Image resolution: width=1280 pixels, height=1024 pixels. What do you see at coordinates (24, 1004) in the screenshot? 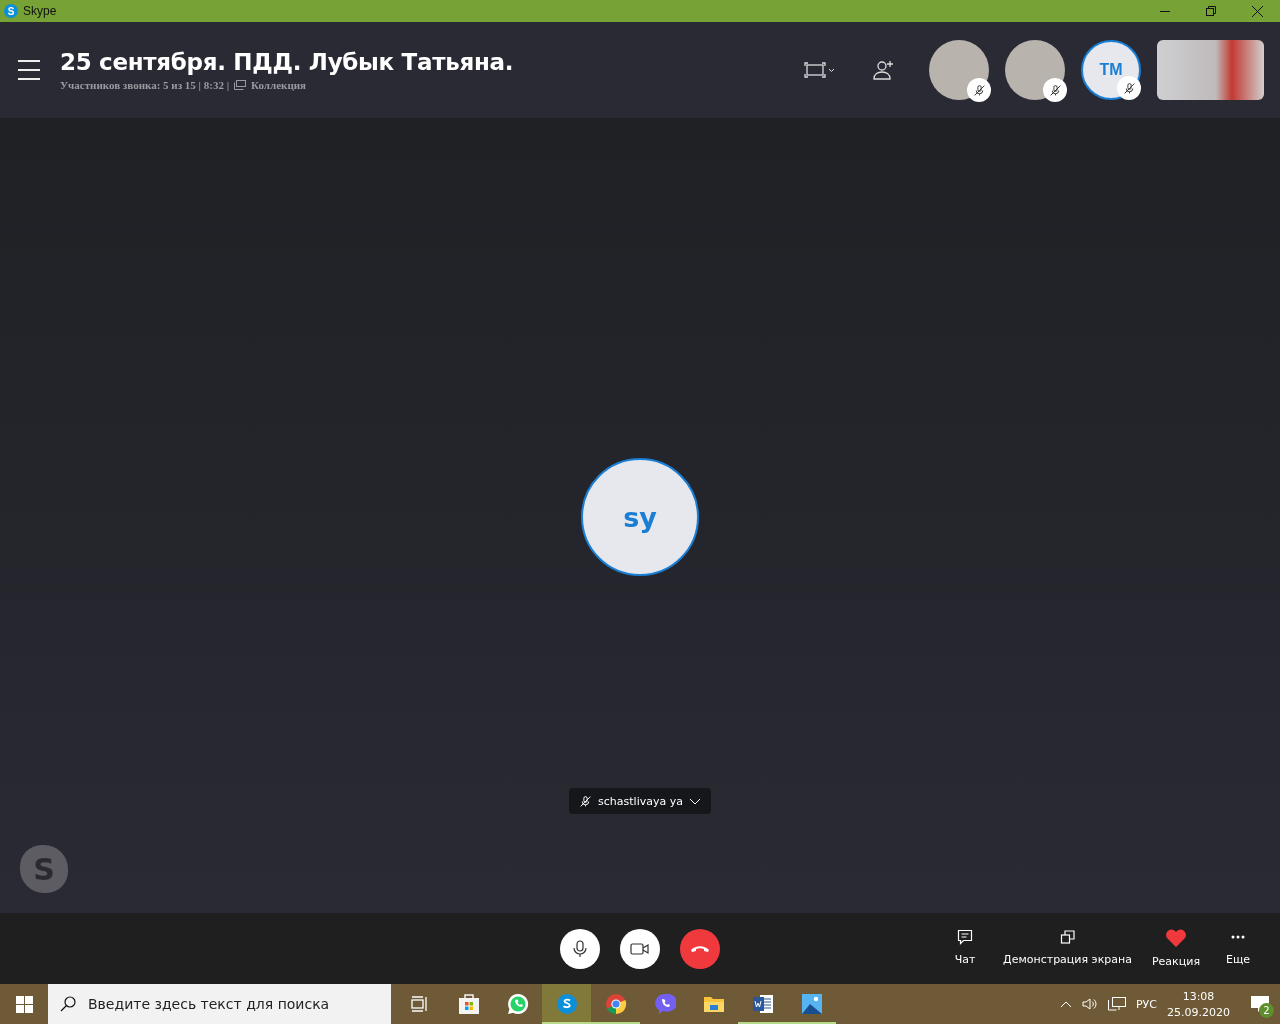
I see `windows-icon` at bounding box center [24, 1004].